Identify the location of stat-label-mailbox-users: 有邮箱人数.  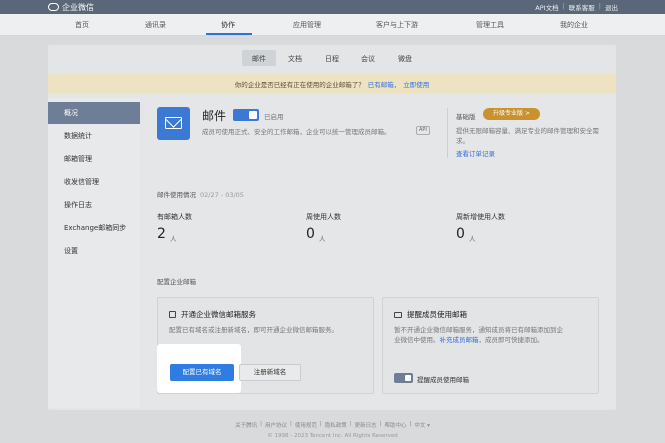
(174, 217).